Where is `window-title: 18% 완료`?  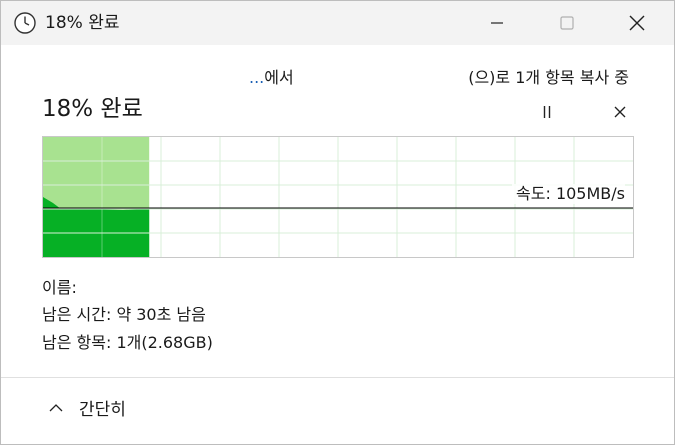 window-title: 18% 완료 is located at coordinates (82, 23).